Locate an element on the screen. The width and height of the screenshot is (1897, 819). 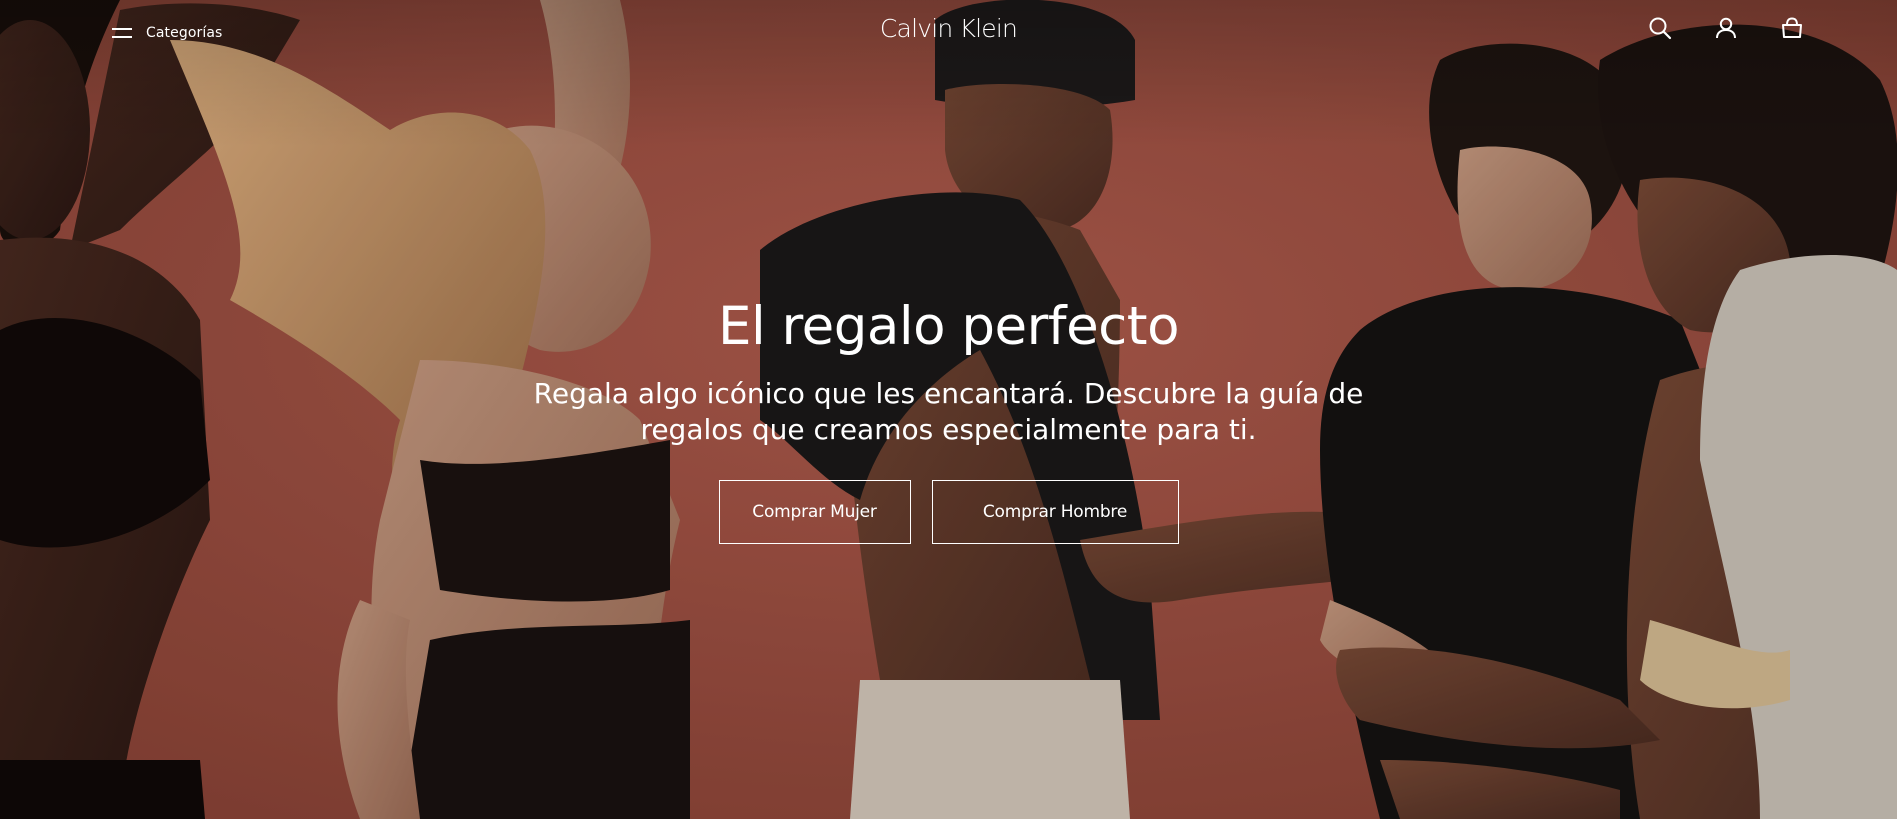
utility-icons is located at coordinates (1726, 28).